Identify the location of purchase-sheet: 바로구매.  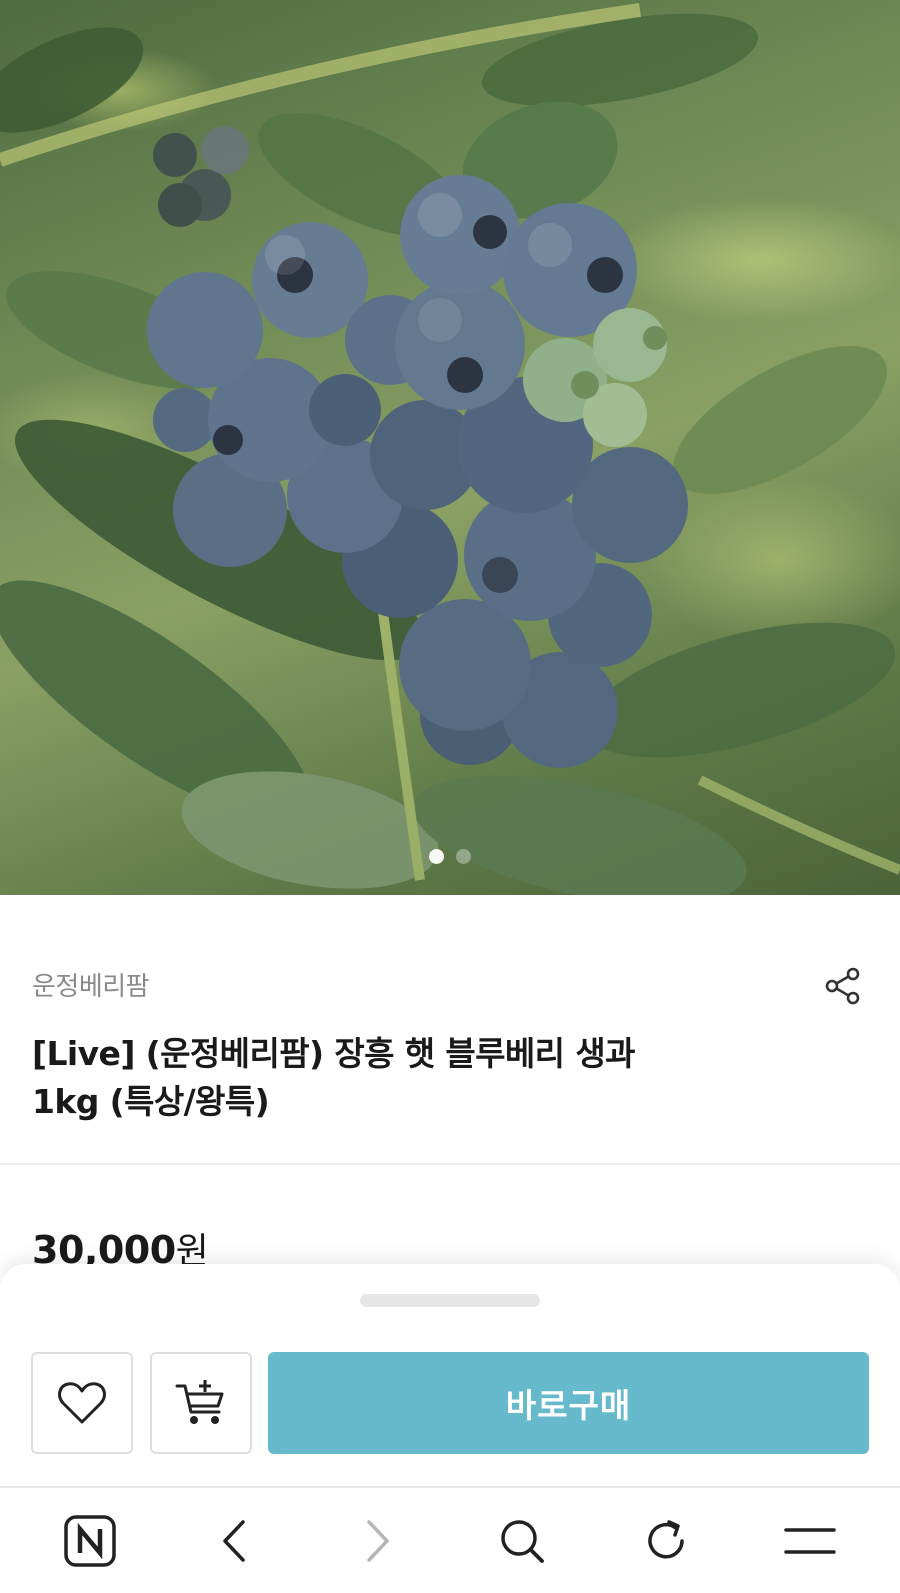
(450, 1375).